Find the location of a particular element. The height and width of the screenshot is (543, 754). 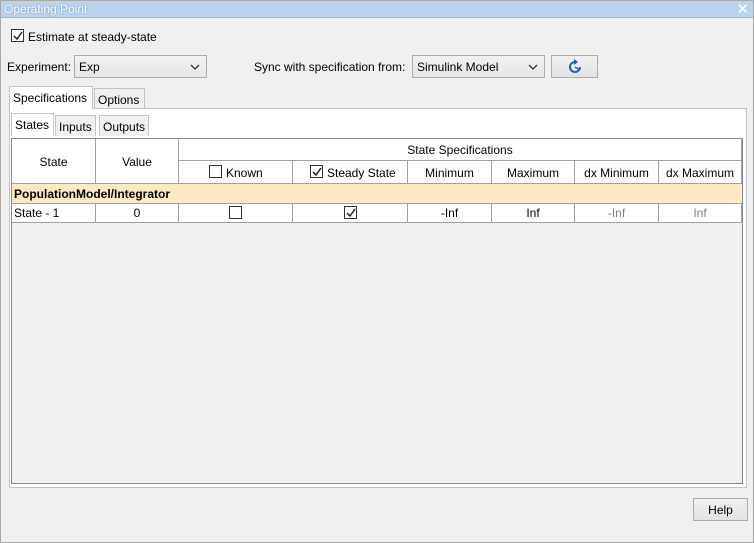

estimate-steady-state-label: Estimate at steady-state is located at coordinates (92, 37).